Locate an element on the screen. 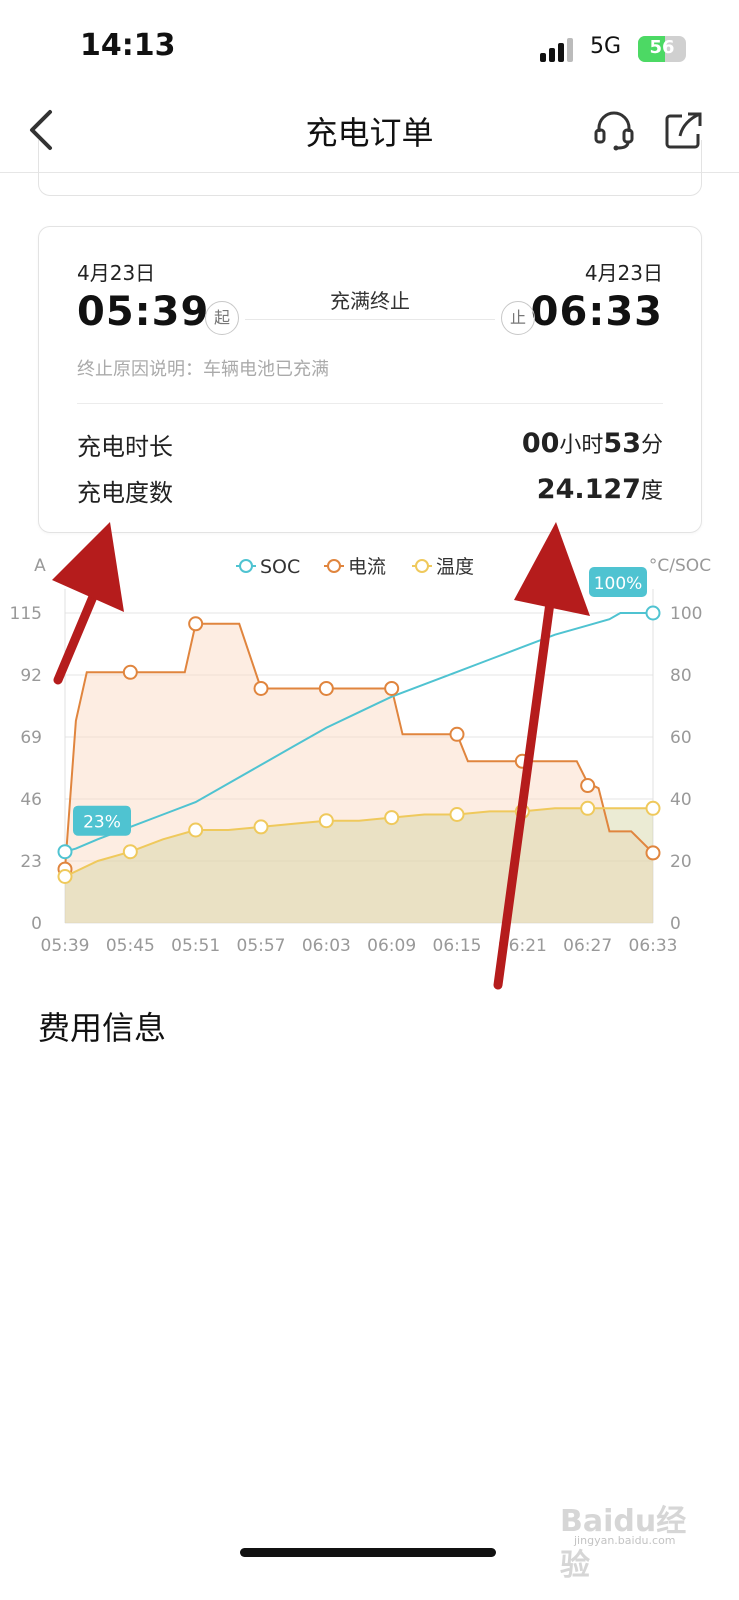  duration-value: 00小时53分 is located at coordinates (592, 443).